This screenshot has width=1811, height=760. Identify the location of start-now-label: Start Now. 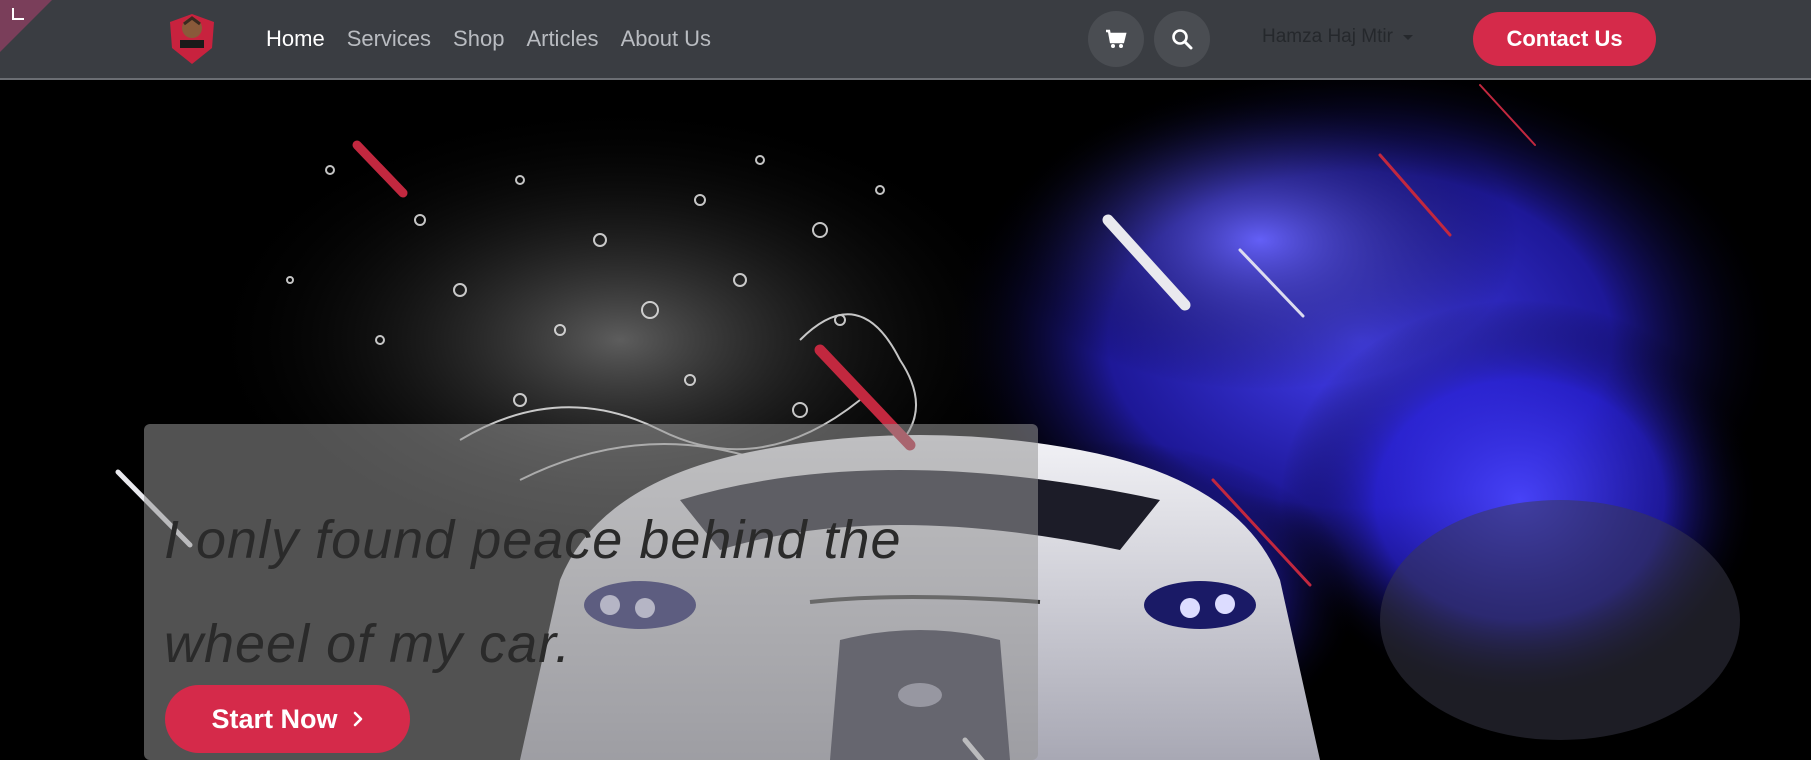
(274, 718).